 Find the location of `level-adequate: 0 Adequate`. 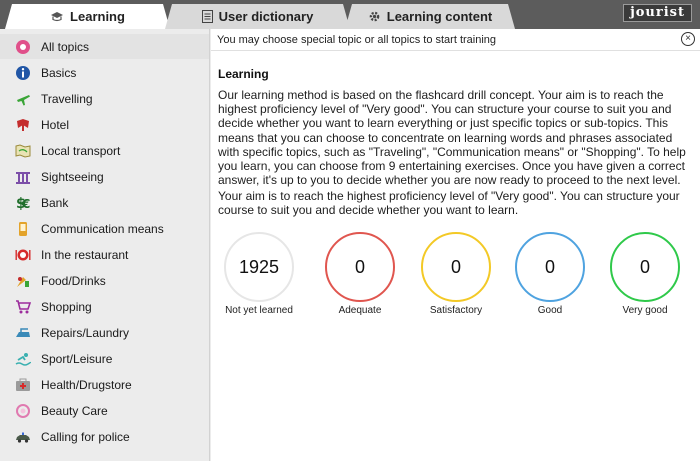

level-adequate: 0 Adequate is located at coordinates (360, 274).